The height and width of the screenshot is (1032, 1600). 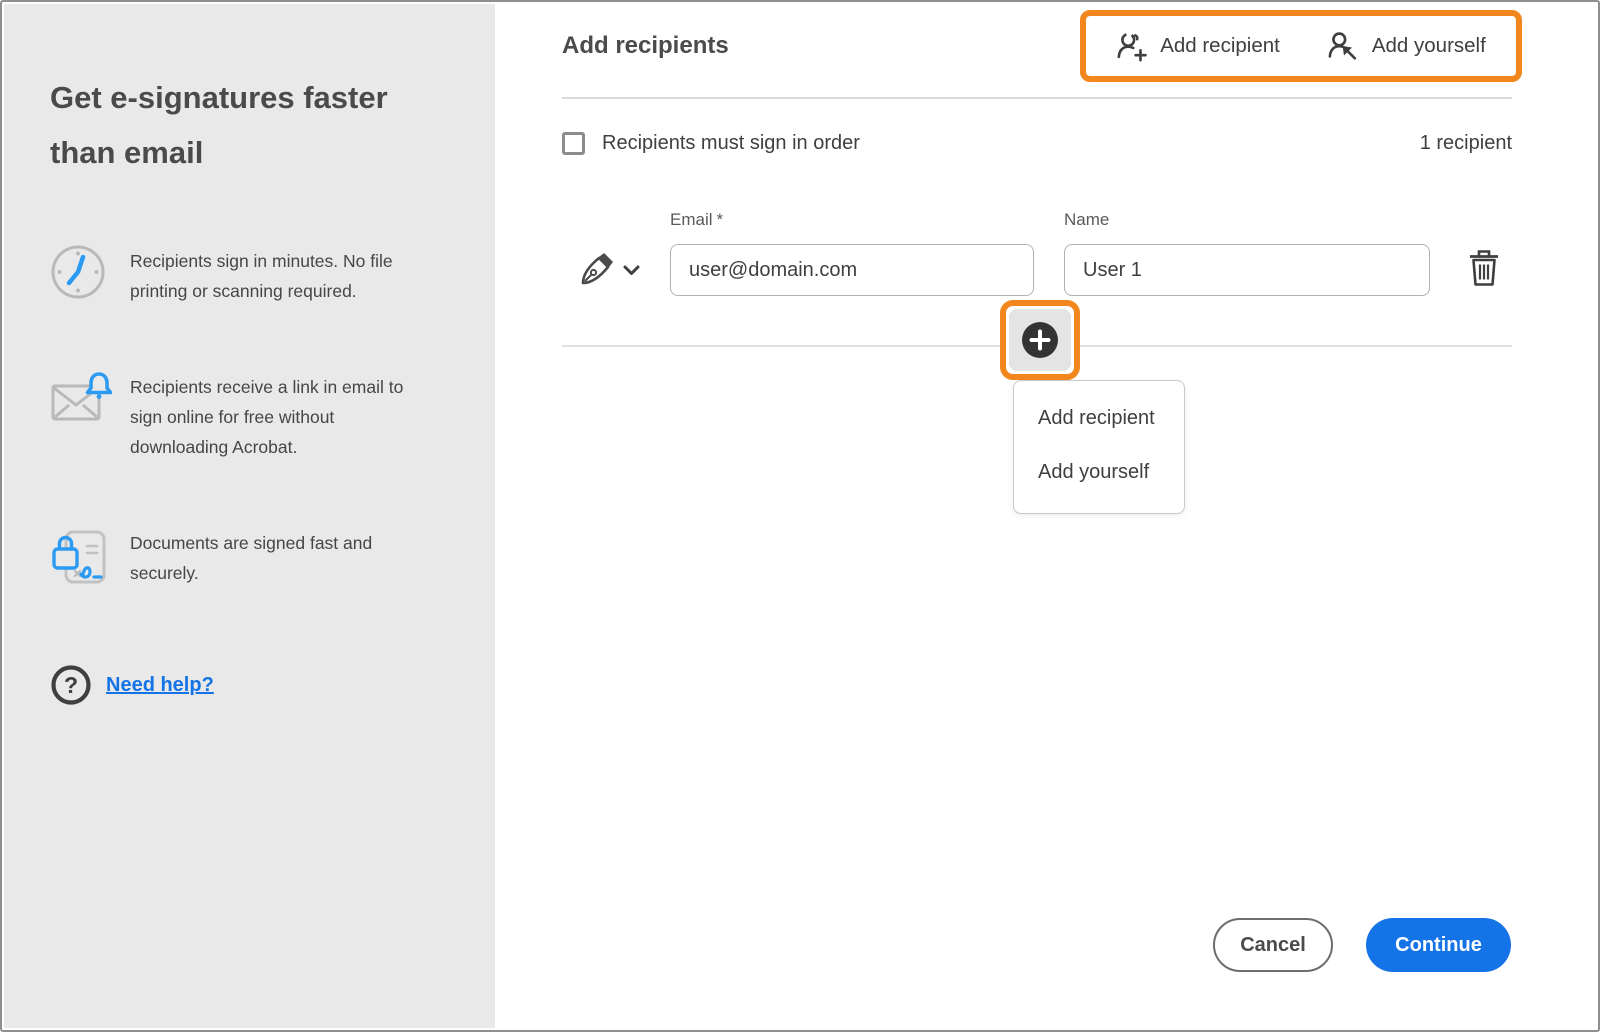 I want to click on sidebar-heading: Get e-signatures faster than email, so click(x=219, y=125).